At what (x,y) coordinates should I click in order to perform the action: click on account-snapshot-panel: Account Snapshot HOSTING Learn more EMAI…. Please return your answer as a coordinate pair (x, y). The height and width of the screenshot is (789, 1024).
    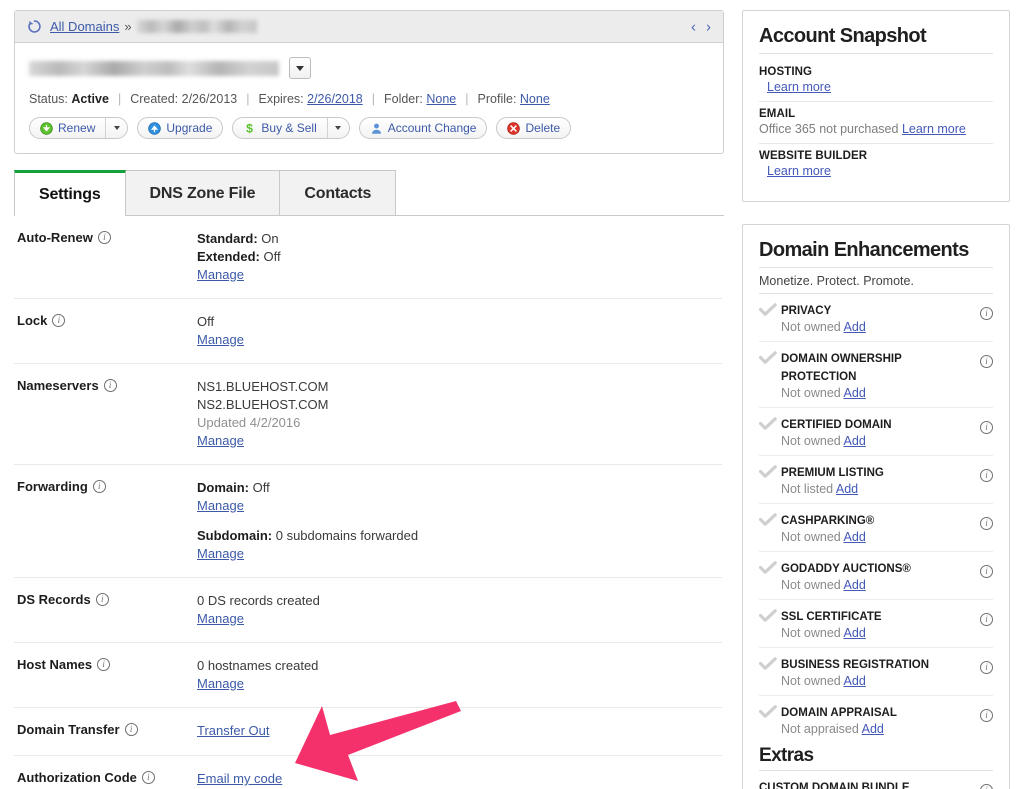
    Looking at the image, I should click on (876, 106).